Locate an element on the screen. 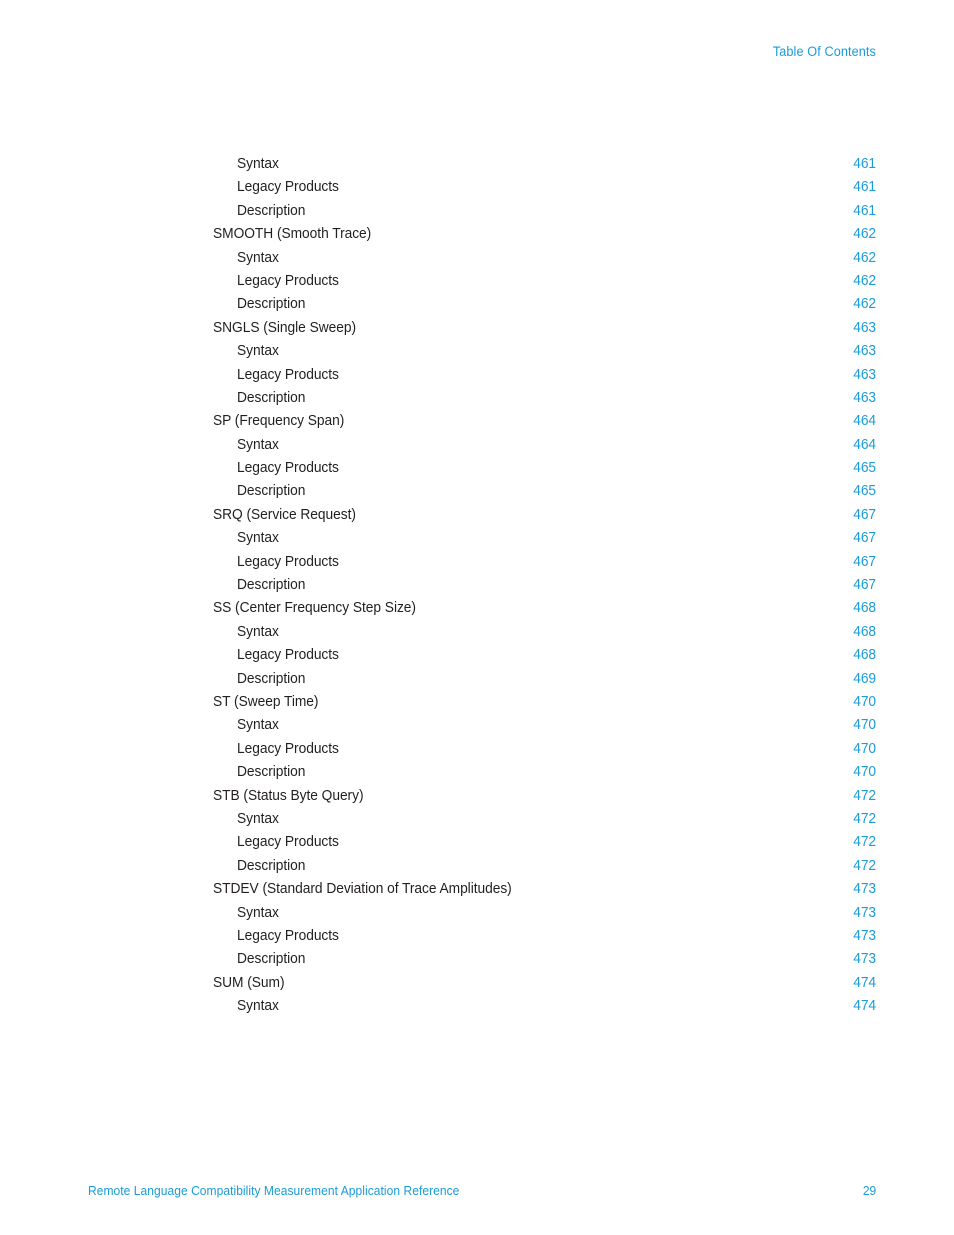 The height and width of the screenshot is (1235, 954). toc-entry: Description 467 is located at coordinates (544, 585).